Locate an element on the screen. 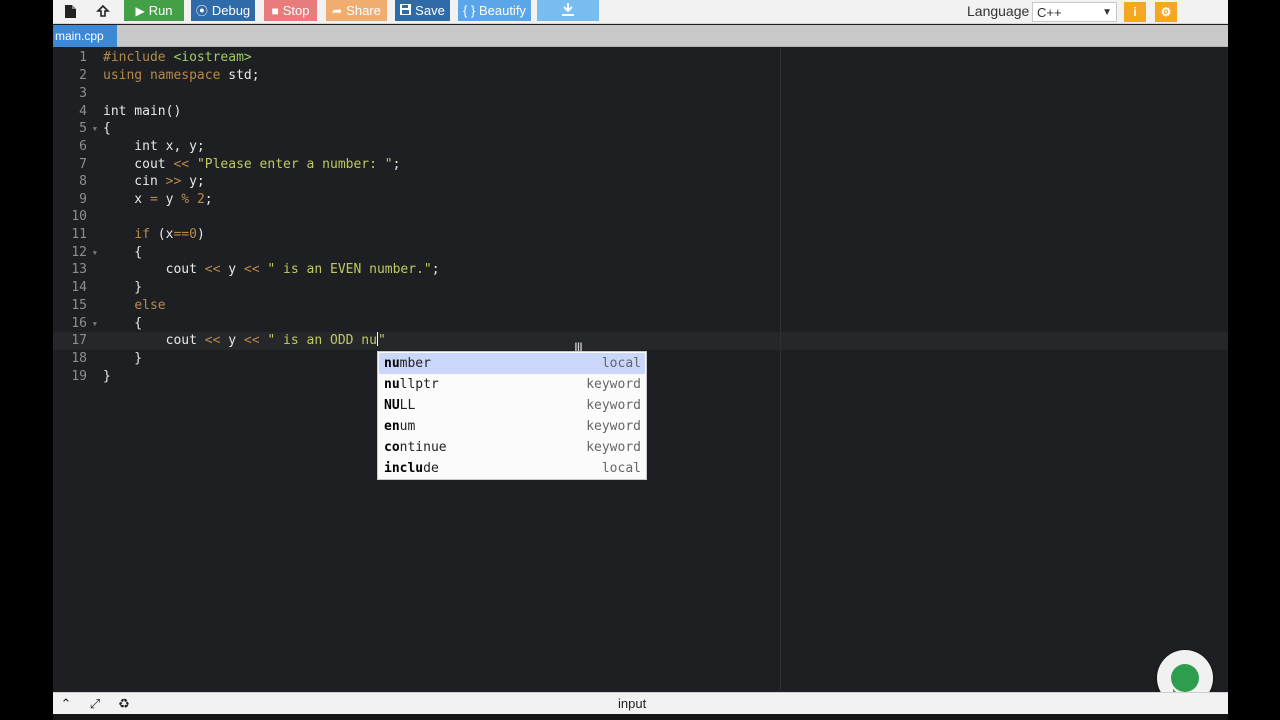 Image resolution: width=1280 pixels, height=720 pixels. save-button: Save is located at coordinates (422, 10).